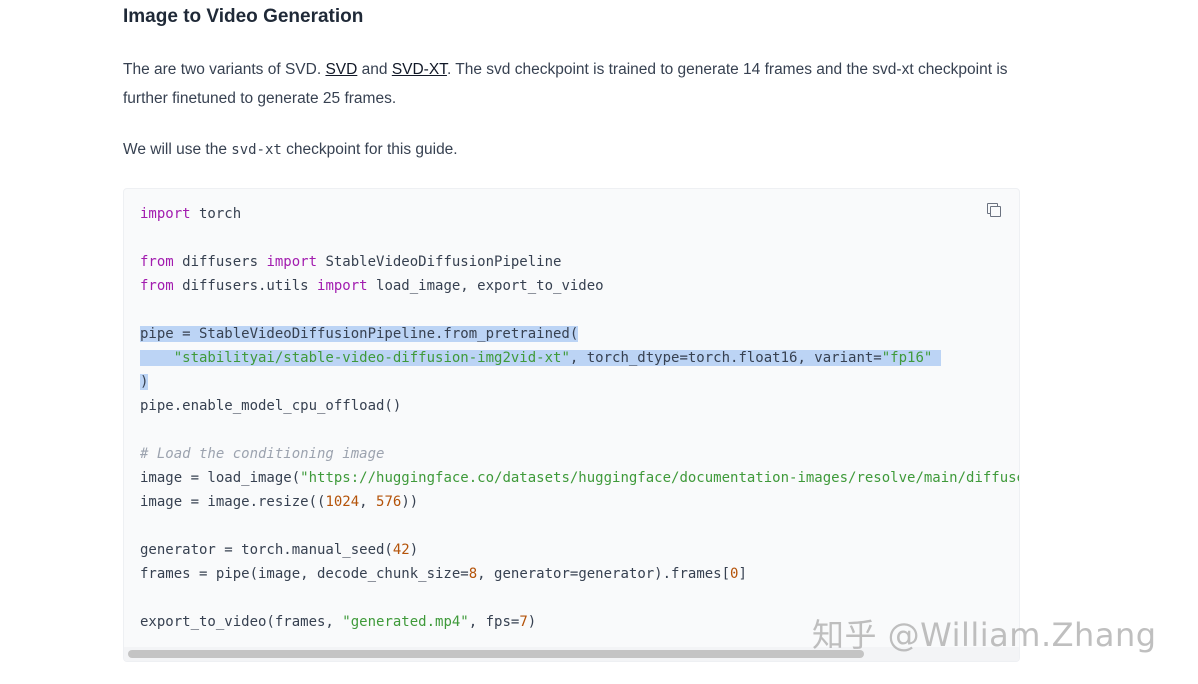 The height and width of the screenshot is (684, 1198). What do you see at coordinates (220, 478) in the screenshot?
I see `code-token: image = load_image(` at bounding box center [220, 478].